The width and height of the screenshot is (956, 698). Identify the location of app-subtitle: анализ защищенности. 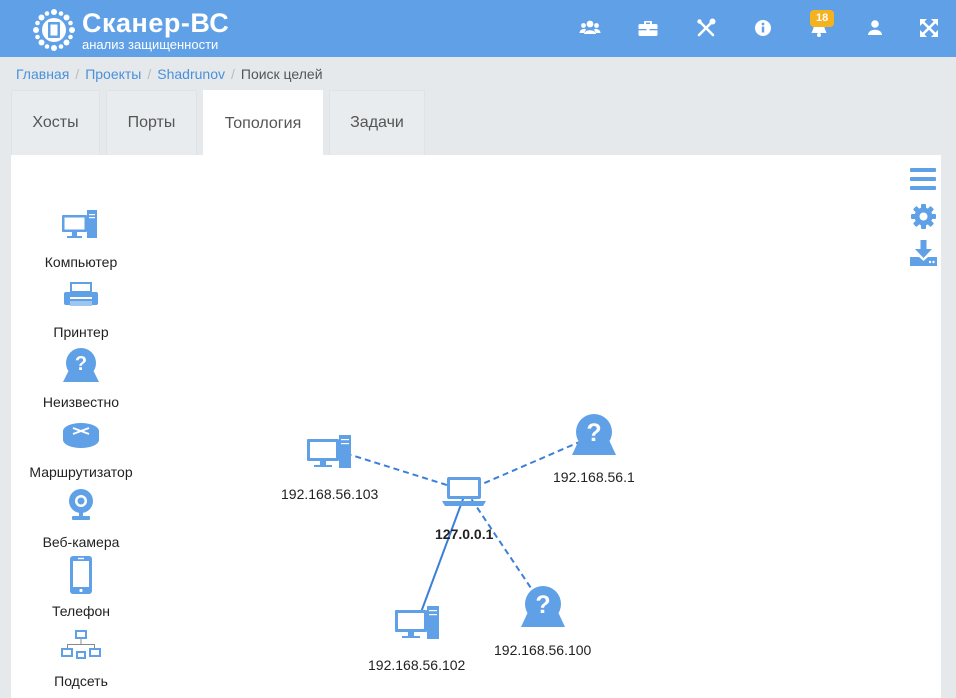
(150, 44).